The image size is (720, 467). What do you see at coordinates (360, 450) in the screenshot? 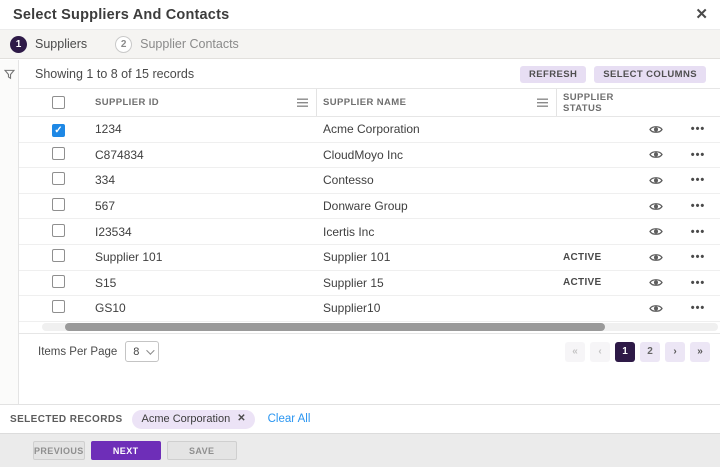
I see `modal-footer: PREVIOUS NEXT SAVE` at bounding box center [360, 450].